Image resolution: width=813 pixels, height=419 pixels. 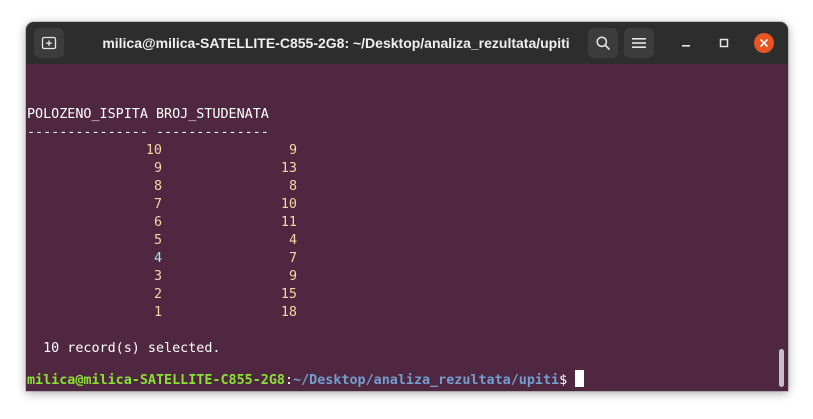 I want to click on table-row: 7 10, so click(x=162, y=205).